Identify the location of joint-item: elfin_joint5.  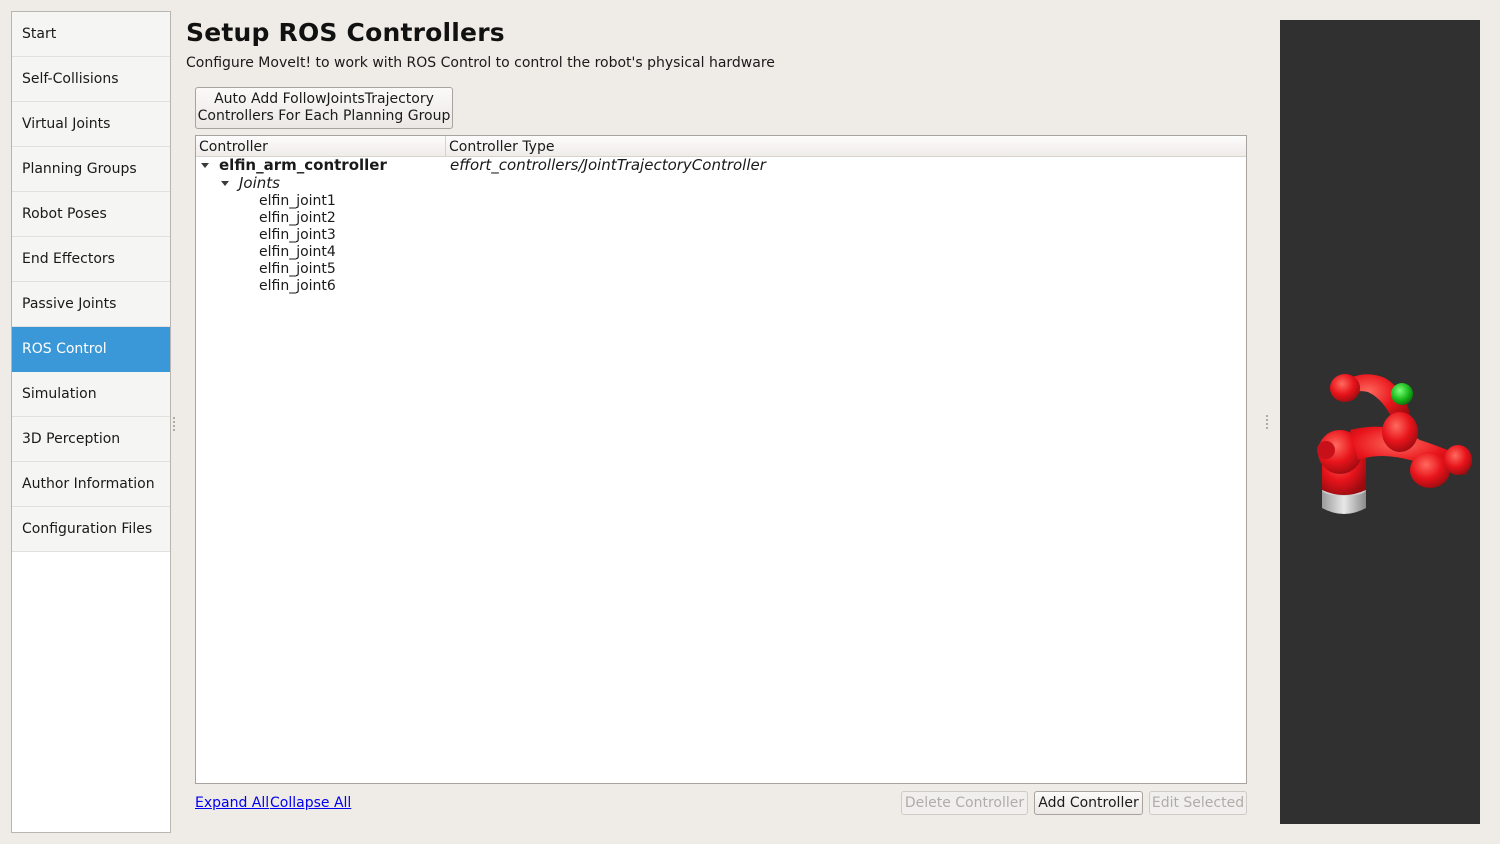
(297, 269).